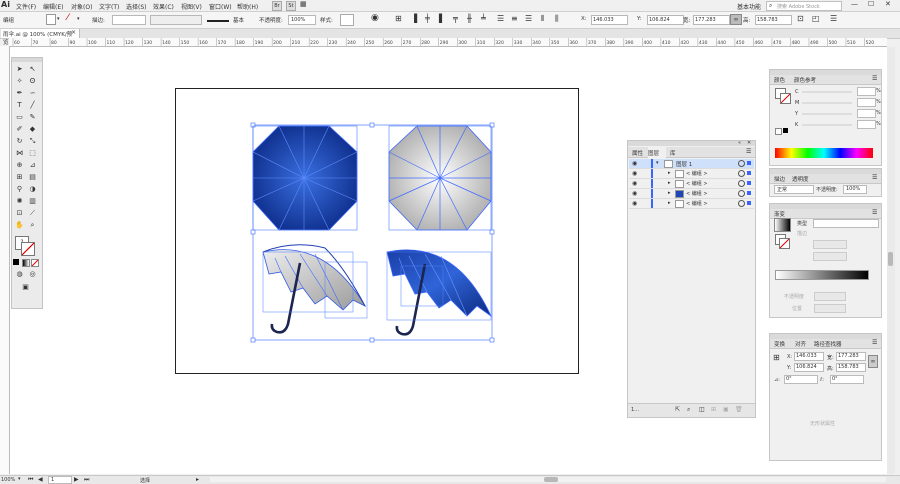 This screenshot has width=900, height=484. I want to click on color-mode-icon, so click(16, 262).